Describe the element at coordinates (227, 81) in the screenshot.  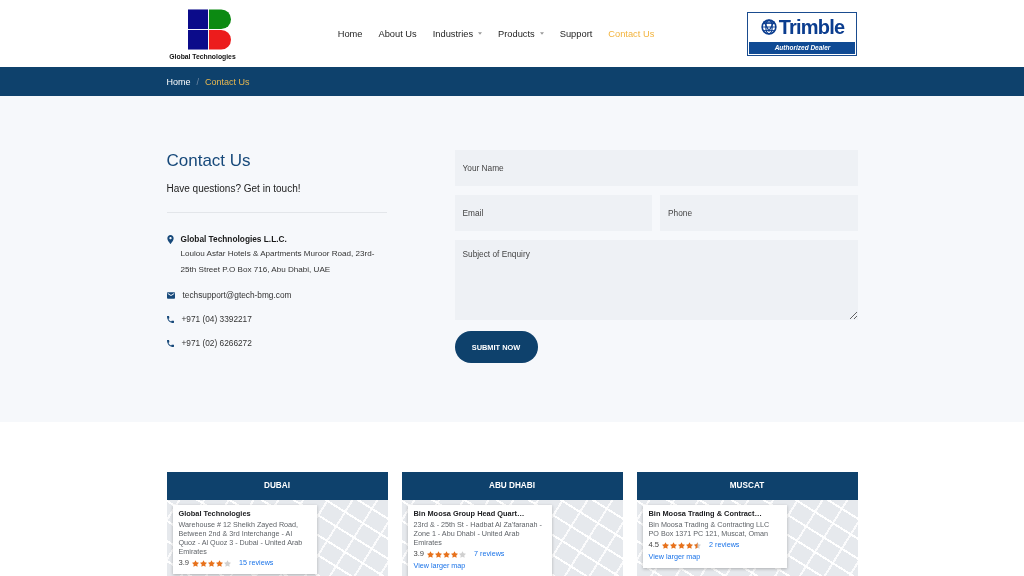
I see `breadcrumb-current: Contact Us` at that location.